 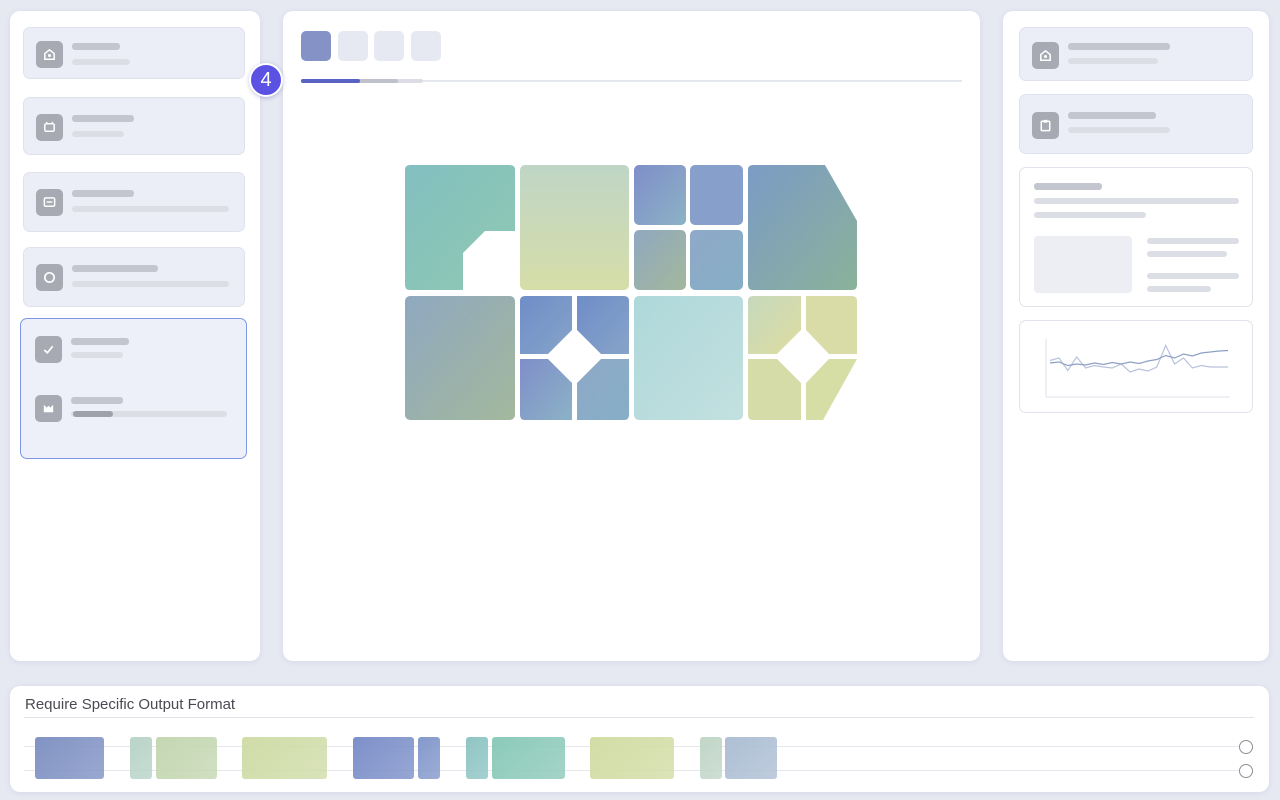 What do you see at coordinates (639, 717) in the screenshot?
I see `timeline-divider` at bounding box center [639, 717].